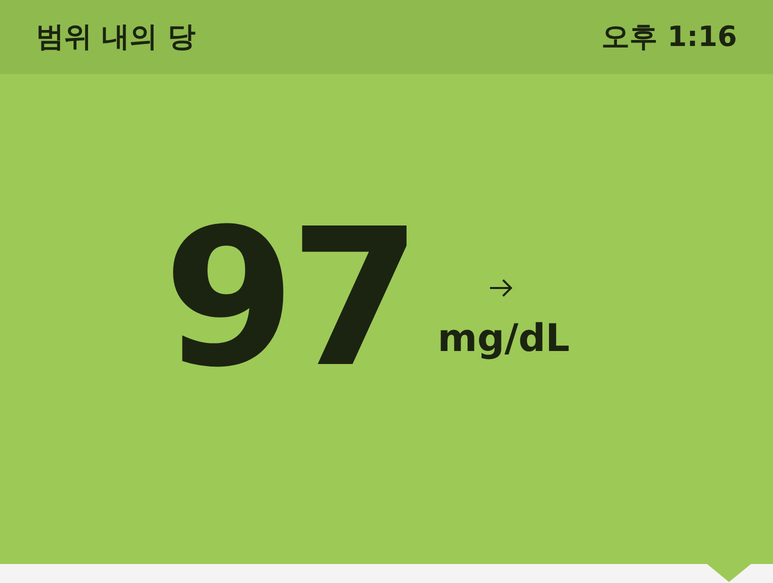 The image size is (773, 583). I want to click on status-title: 범위 내의 당, so click(116, 37).